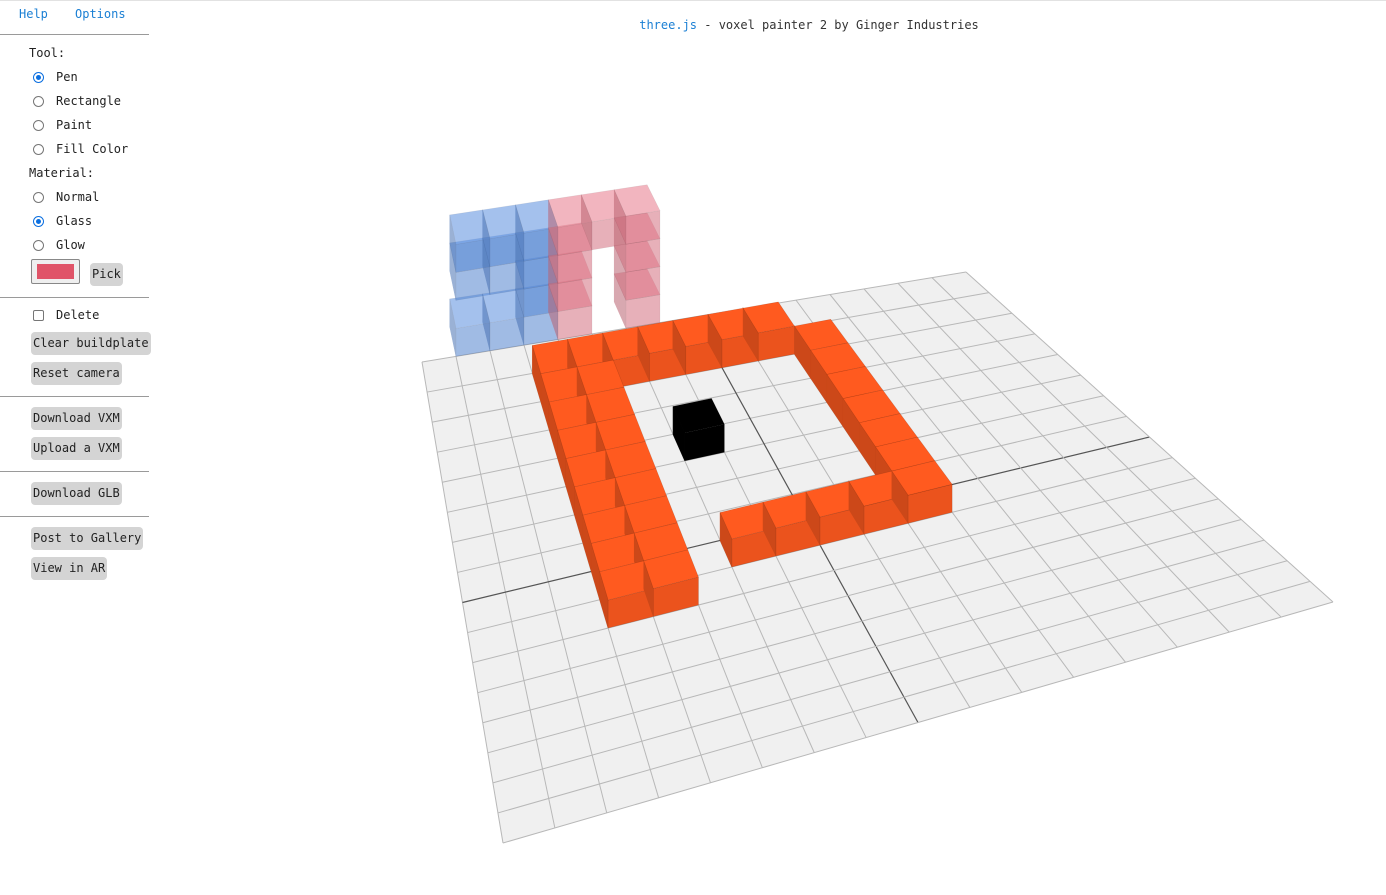 The width and height of the screenshot is (1386, 895). What do you see at coordinates (106, 274) in the screenshot?
I see `pick-button: Pick` at bounding box center [106, 274].